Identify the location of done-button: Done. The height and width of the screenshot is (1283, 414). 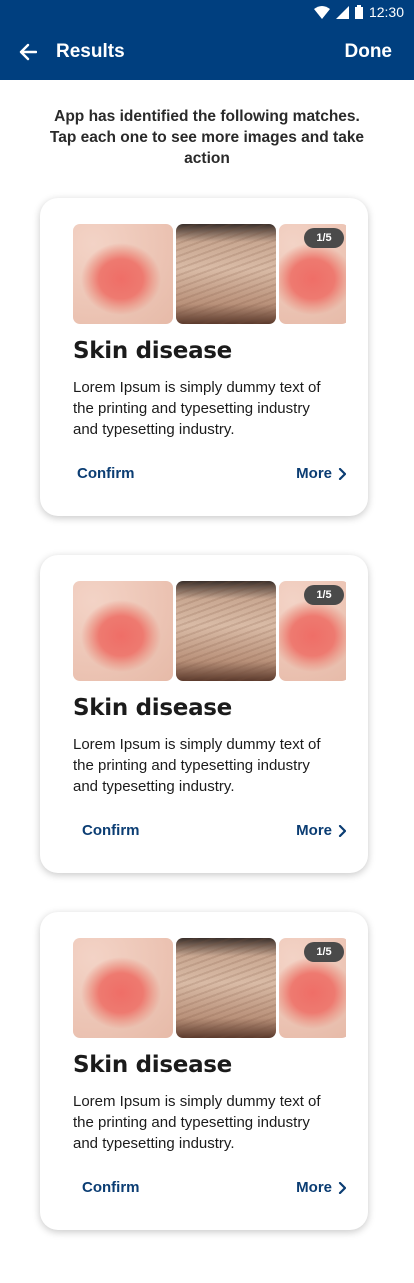
(379, 52).